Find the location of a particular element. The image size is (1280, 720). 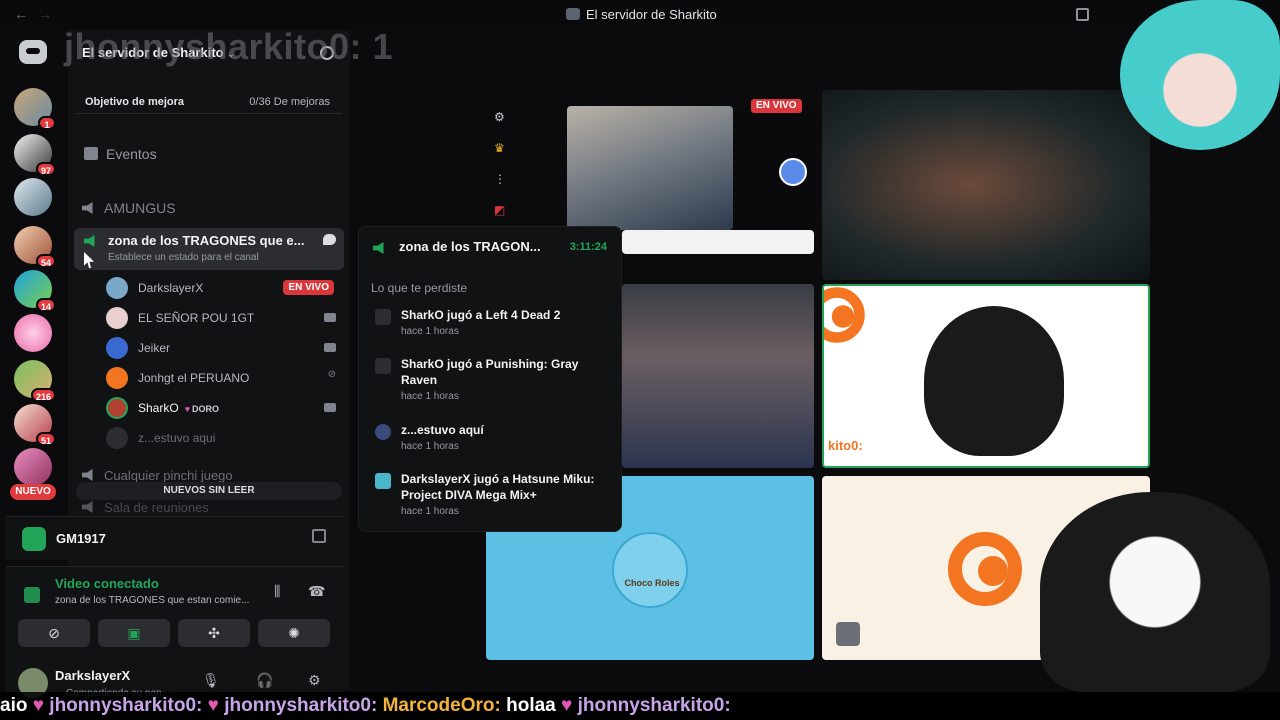

events-item: Eventos is located at coordinates (120, 154).